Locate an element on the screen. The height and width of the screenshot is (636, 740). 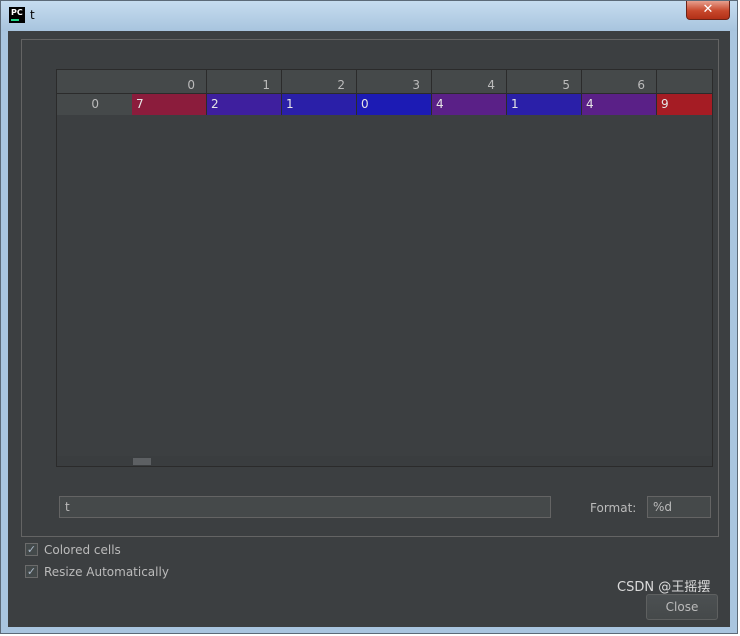
column-header: 3 is located at coordinates (394, 82).